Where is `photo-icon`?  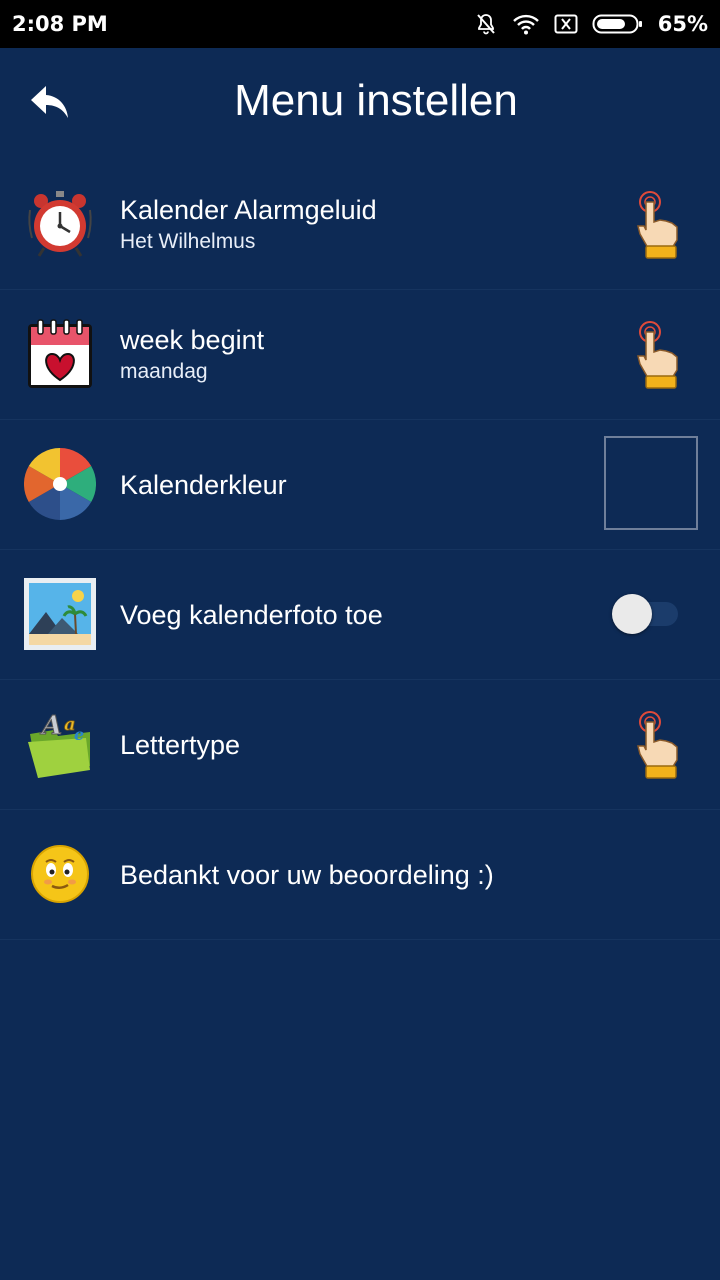 photo-icon is located at coordinates (60, 614).